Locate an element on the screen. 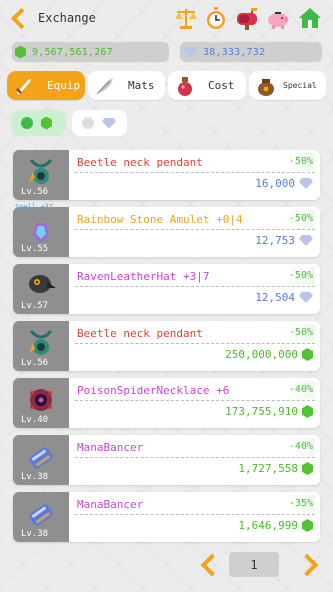 This screenshot has width=333, height=592. item-price-value: 16,000 is located at coordinates (275, 183).